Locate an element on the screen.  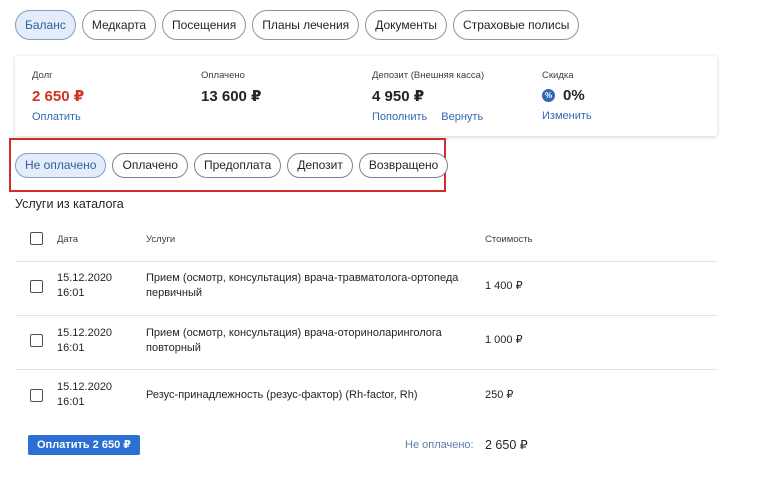
column-header-service: Услуги is located at coordinates (161, 239).